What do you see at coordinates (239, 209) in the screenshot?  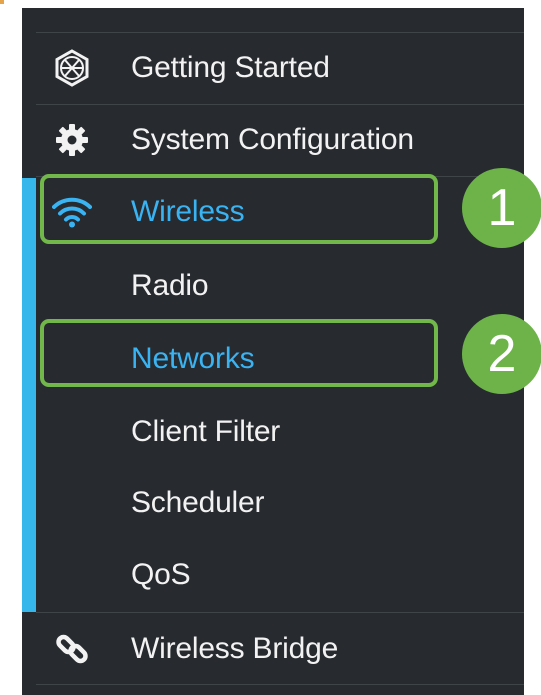 I see `highlight-wireless` at bounding box center [239, 209].